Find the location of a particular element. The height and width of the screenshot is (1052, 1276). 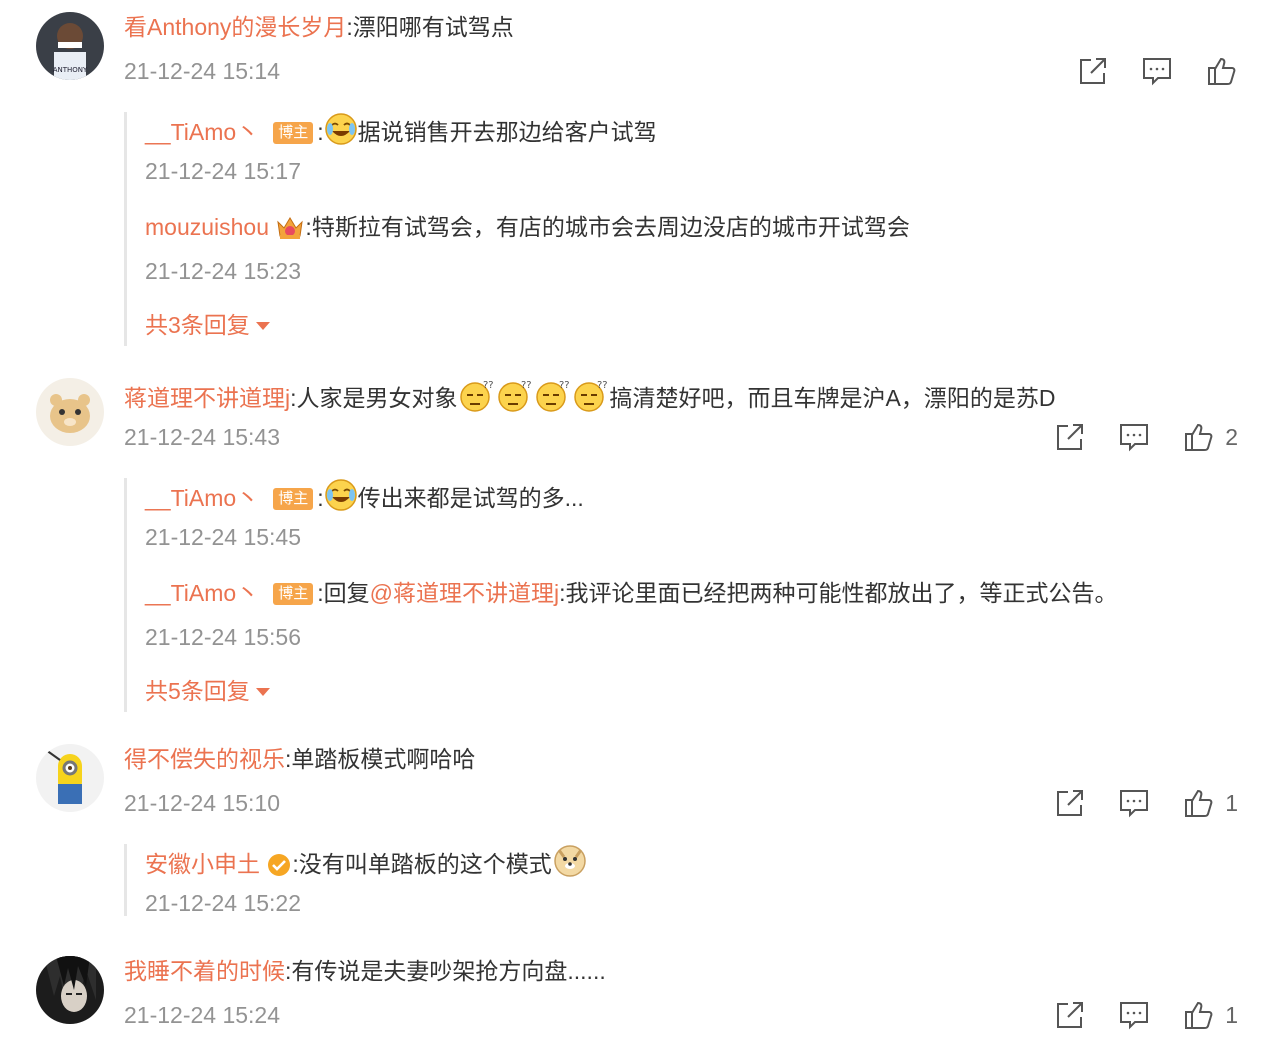

timestamp: 21-12-24 15:10 is located at coordinates (202, 803).